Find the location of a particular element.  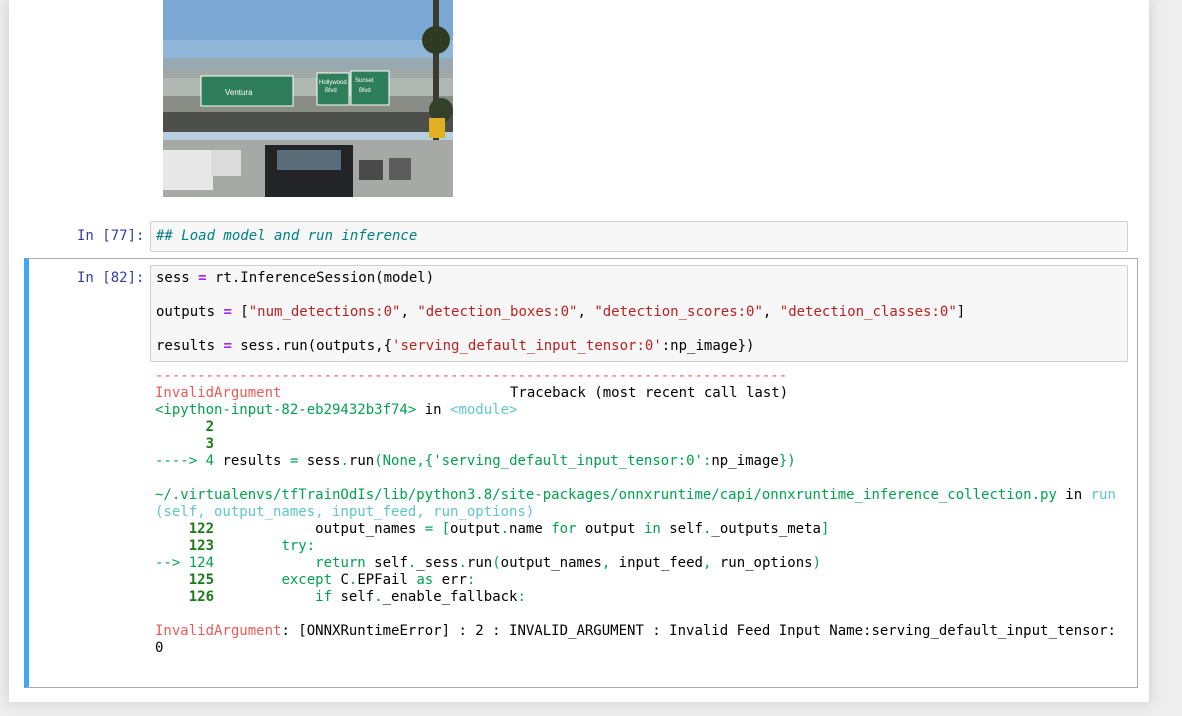

code-token: rt.InferenceSession(model) is located at coordinates (320, 278).